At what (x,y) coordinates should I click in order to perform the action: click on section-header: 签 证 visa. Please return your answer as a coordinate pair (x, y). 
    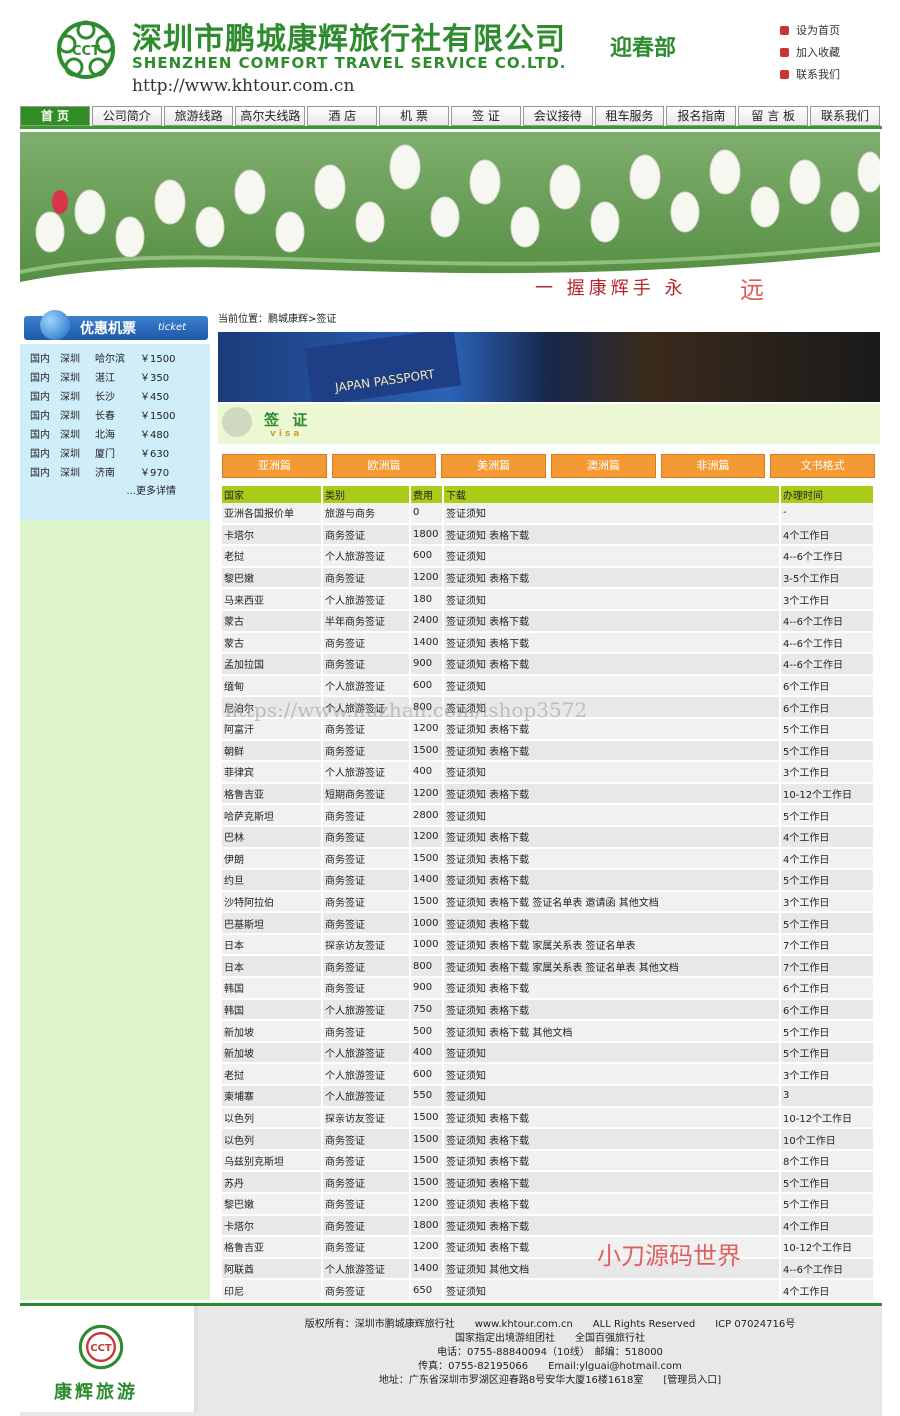
    Looking at the image, I should click on (549, 424).